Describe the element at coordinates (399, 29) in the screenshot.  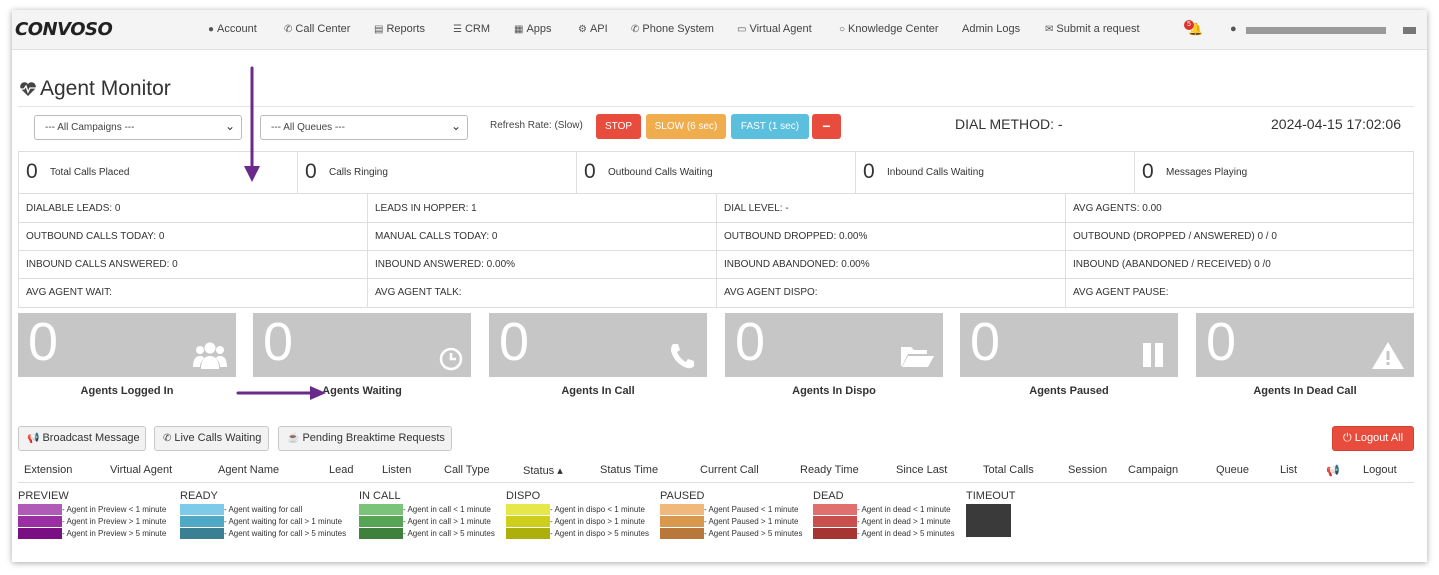
I see `nav-reports: ▤ Reports` at that location.